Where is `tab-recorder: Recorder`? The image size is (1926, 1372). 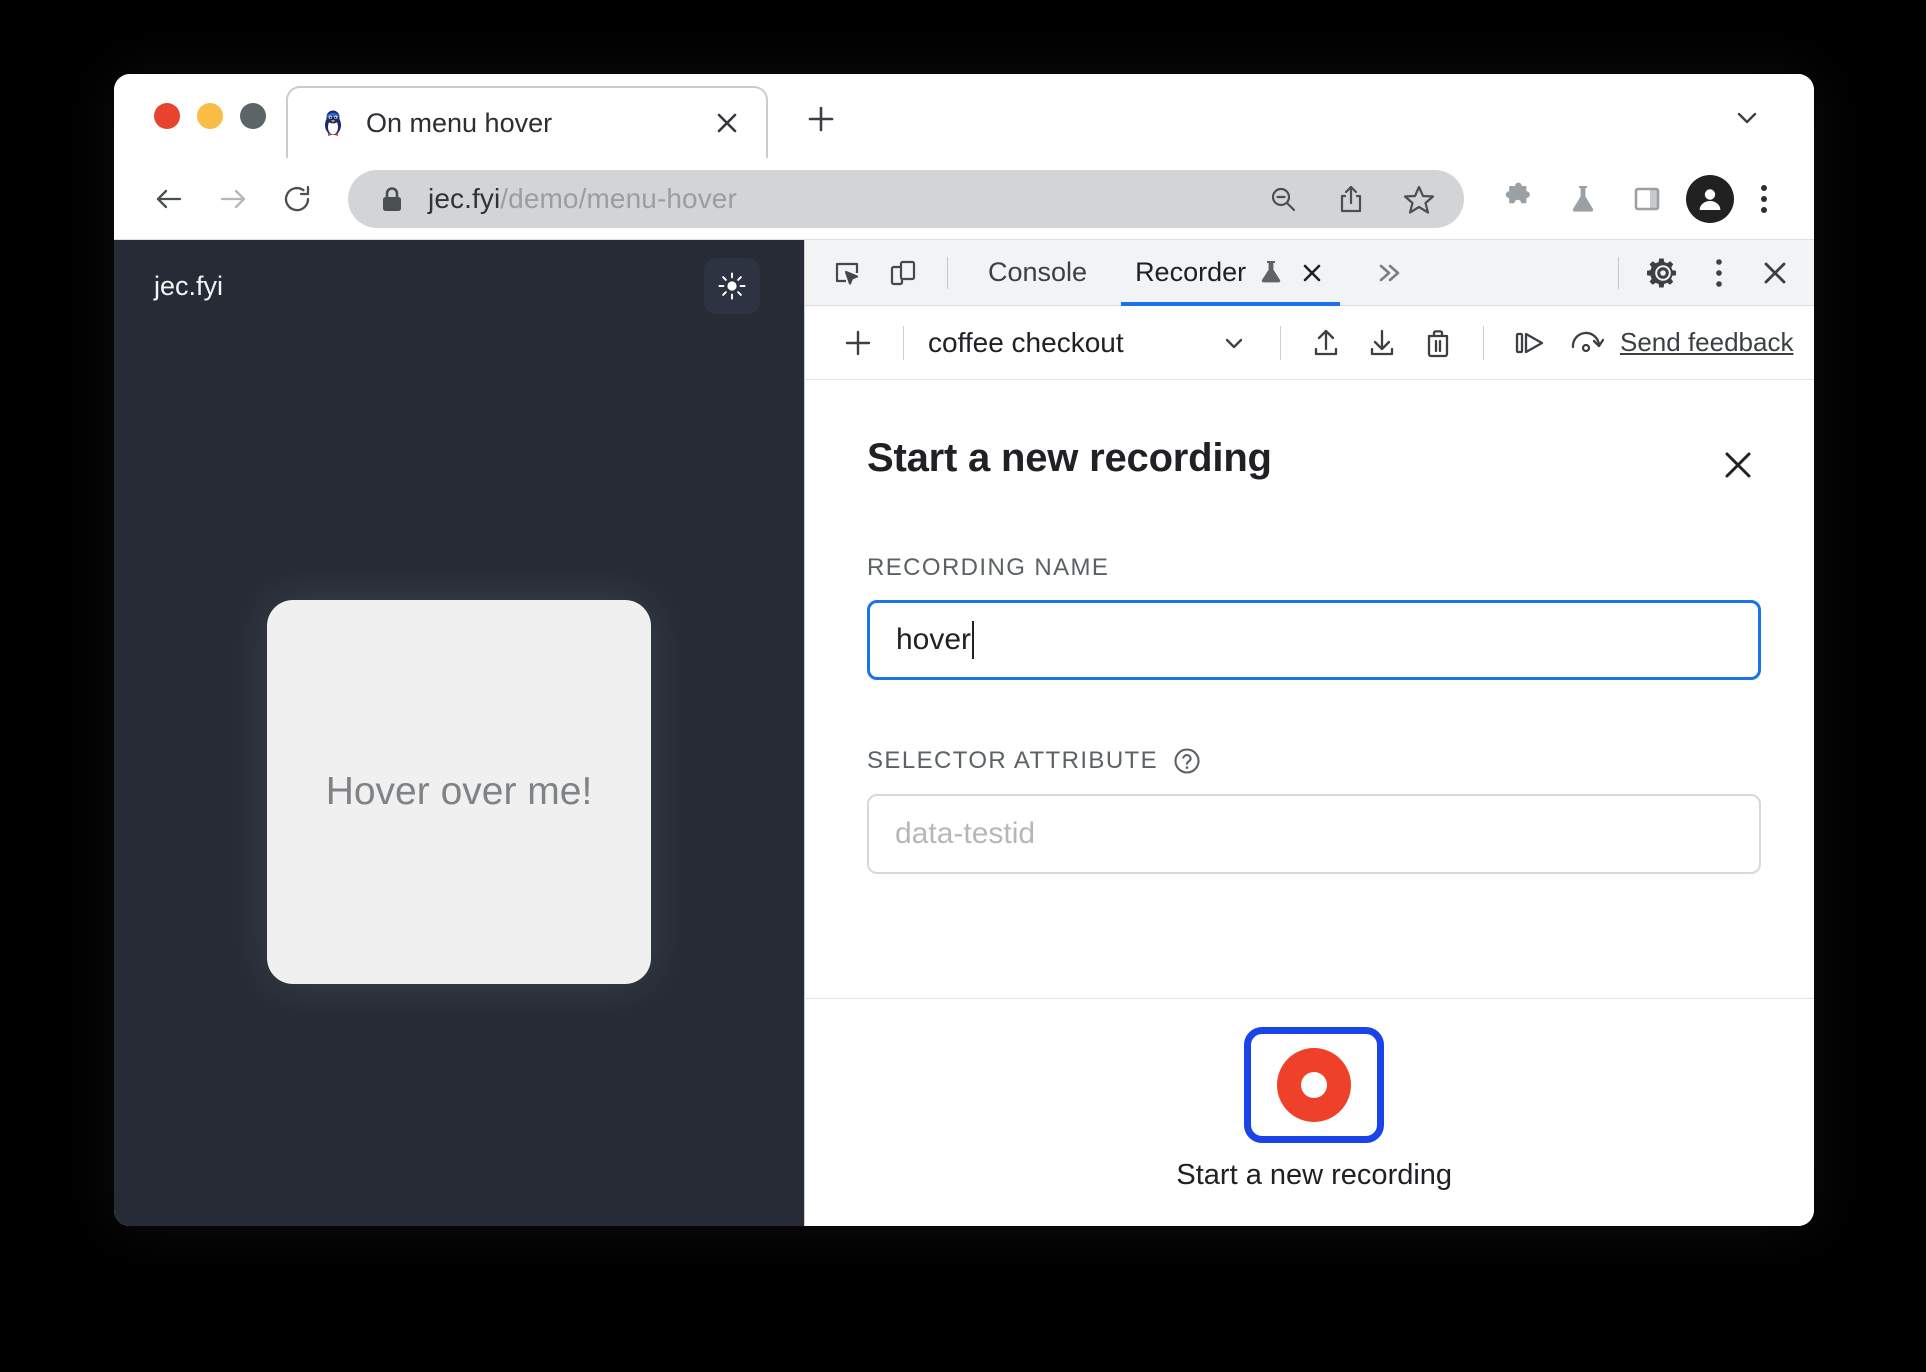 tab-recorder: Recorder is located at coordinates (1230, 273).